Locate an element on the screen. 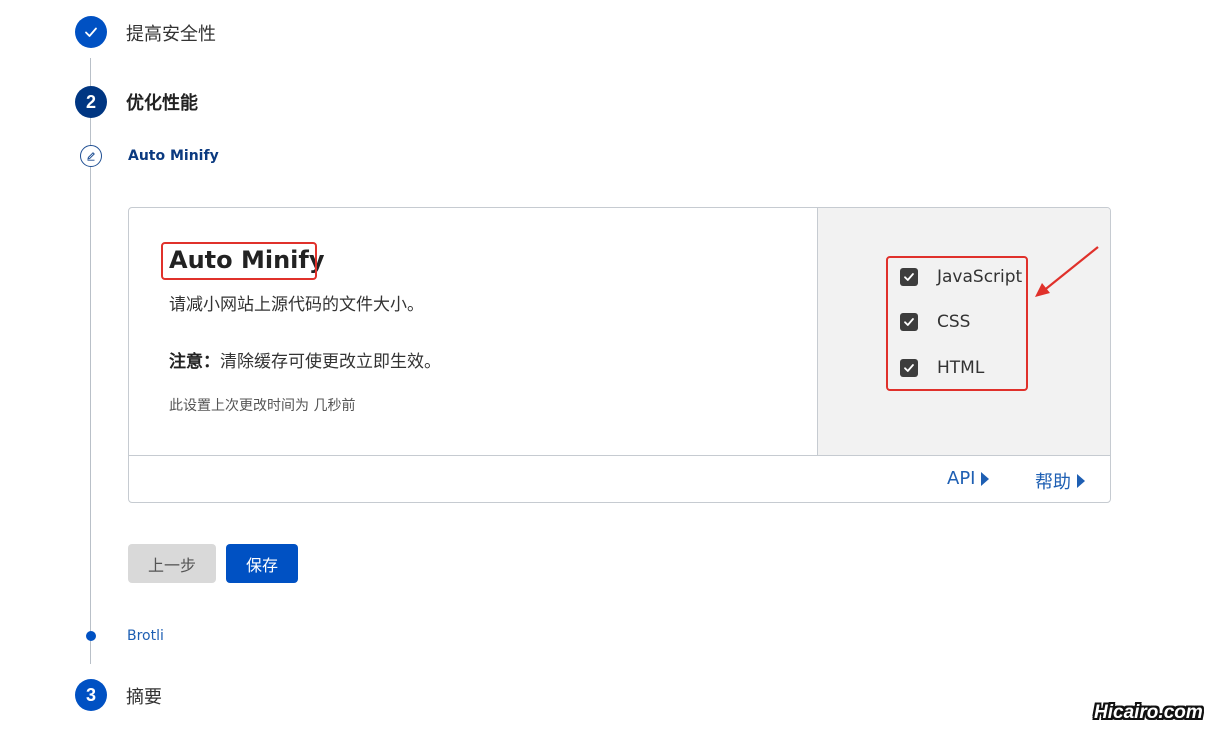 The height and width of the screenshot is (729, 1226). help-link-label: 帮助 is located at coordinates (1053, 481).